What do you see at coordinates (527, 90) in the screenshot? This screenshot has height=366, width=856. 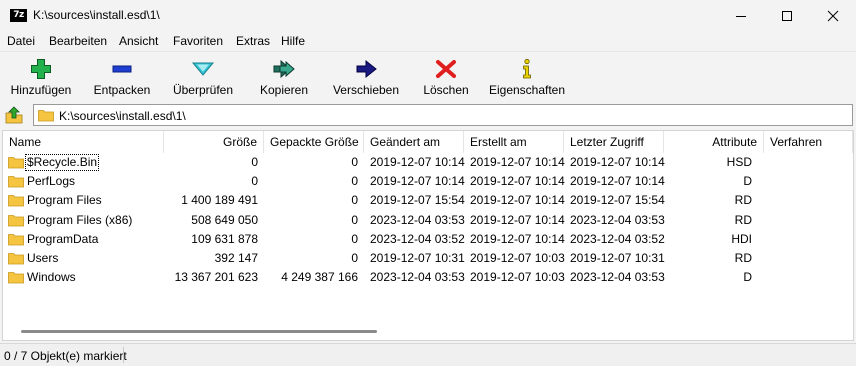 I see `properties-label: Eigenschaften` at bounding box center [527, 90].